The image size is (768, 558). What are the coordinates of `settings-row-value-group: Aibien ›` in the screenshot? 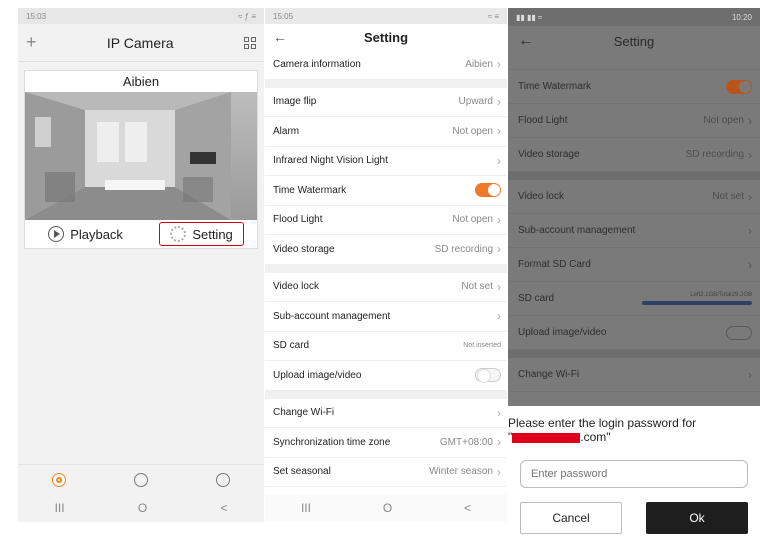 It's located at (483, 64).